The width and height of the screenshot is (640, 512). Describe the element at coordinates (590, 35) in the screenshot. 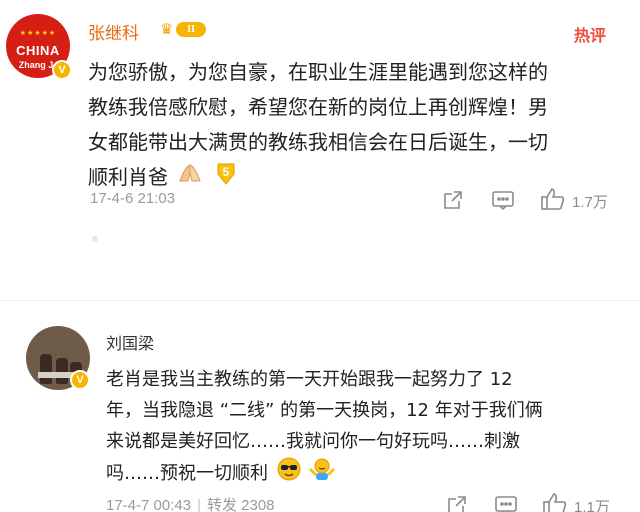

I see `hot-comment-label: 热评` at that location.